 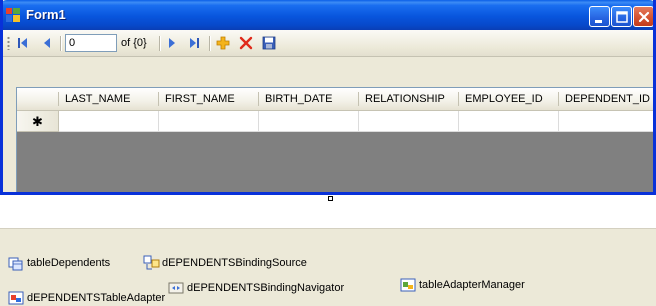 I want to click on binding-navigator-icon, so click(x=176, y=288).